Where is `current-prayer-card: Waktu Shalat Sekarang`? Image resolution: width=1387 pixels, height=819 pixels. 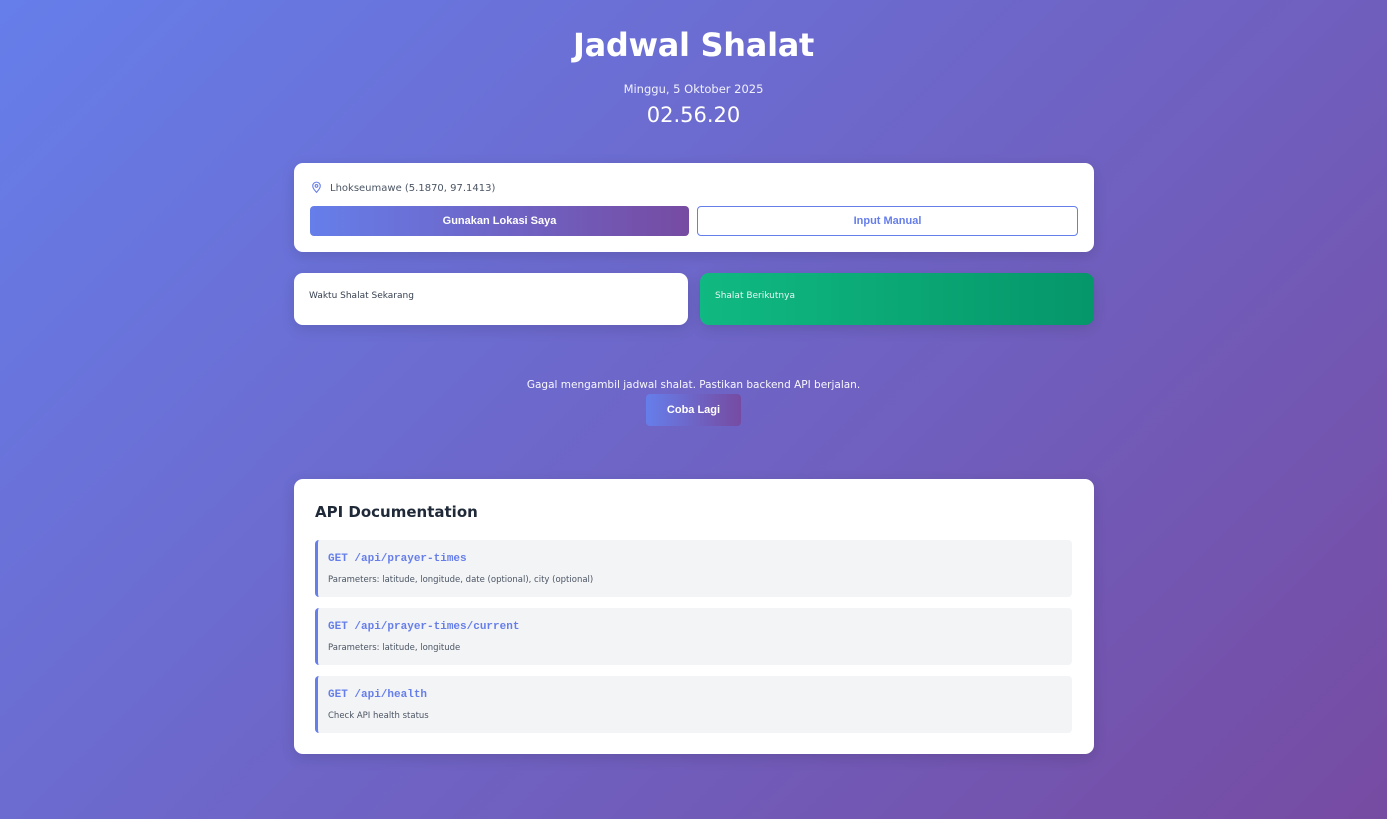 current-prayer-card: Waktu Shalat Sekarang is located at coordinates (491, 299).